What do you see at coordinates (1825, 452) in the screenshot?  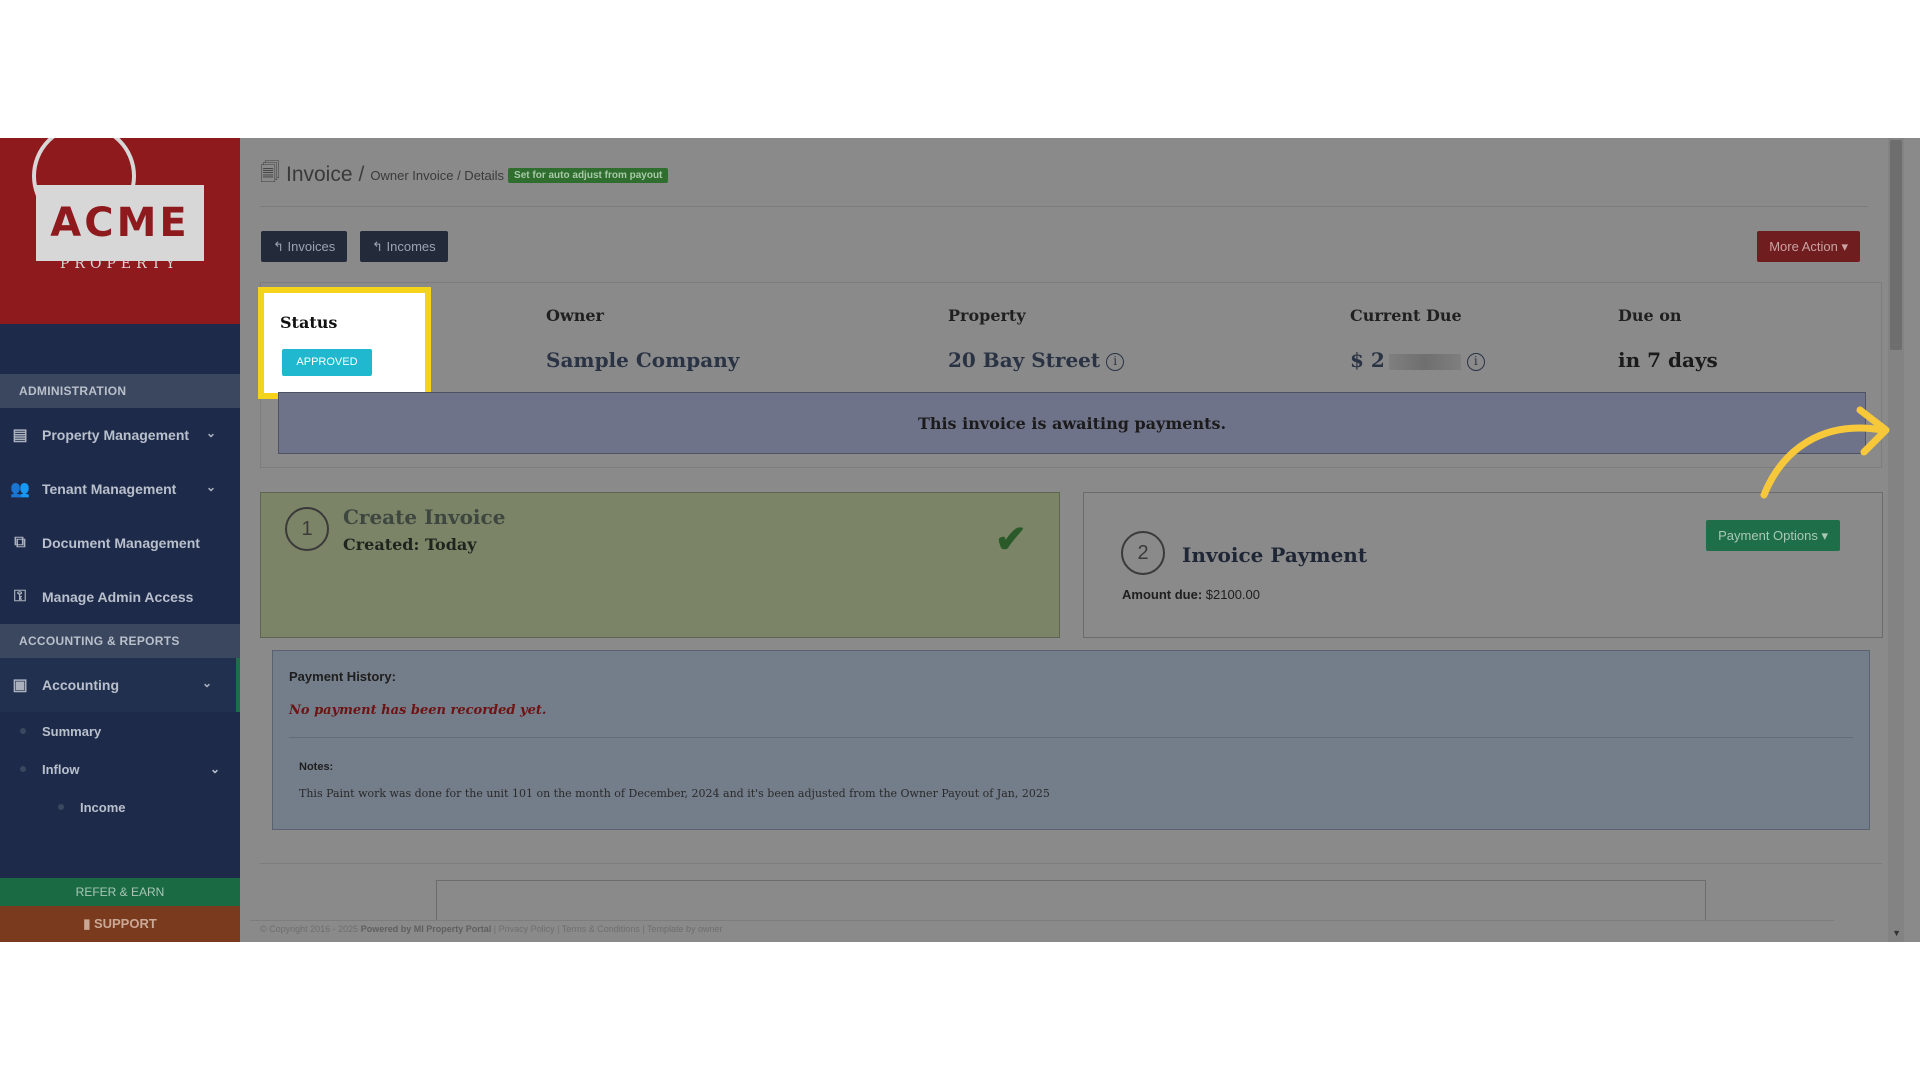 I see `annotation-arrow-icon` at bounding box center [1825, 452].